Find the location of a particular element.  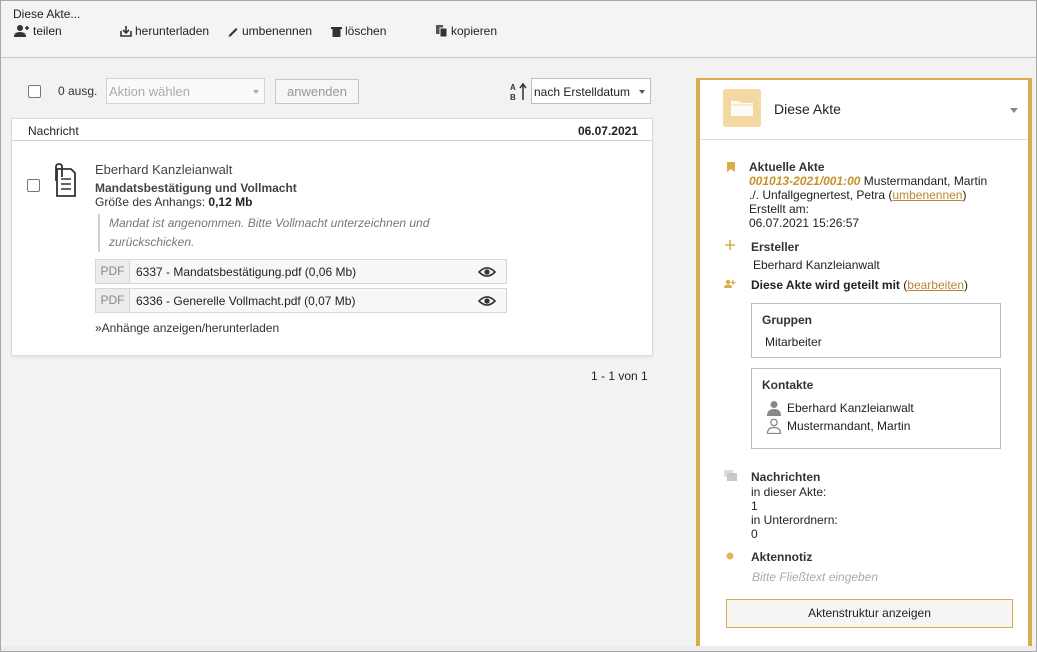

rename-button: umbenennen is located at coordinates (269, 31).